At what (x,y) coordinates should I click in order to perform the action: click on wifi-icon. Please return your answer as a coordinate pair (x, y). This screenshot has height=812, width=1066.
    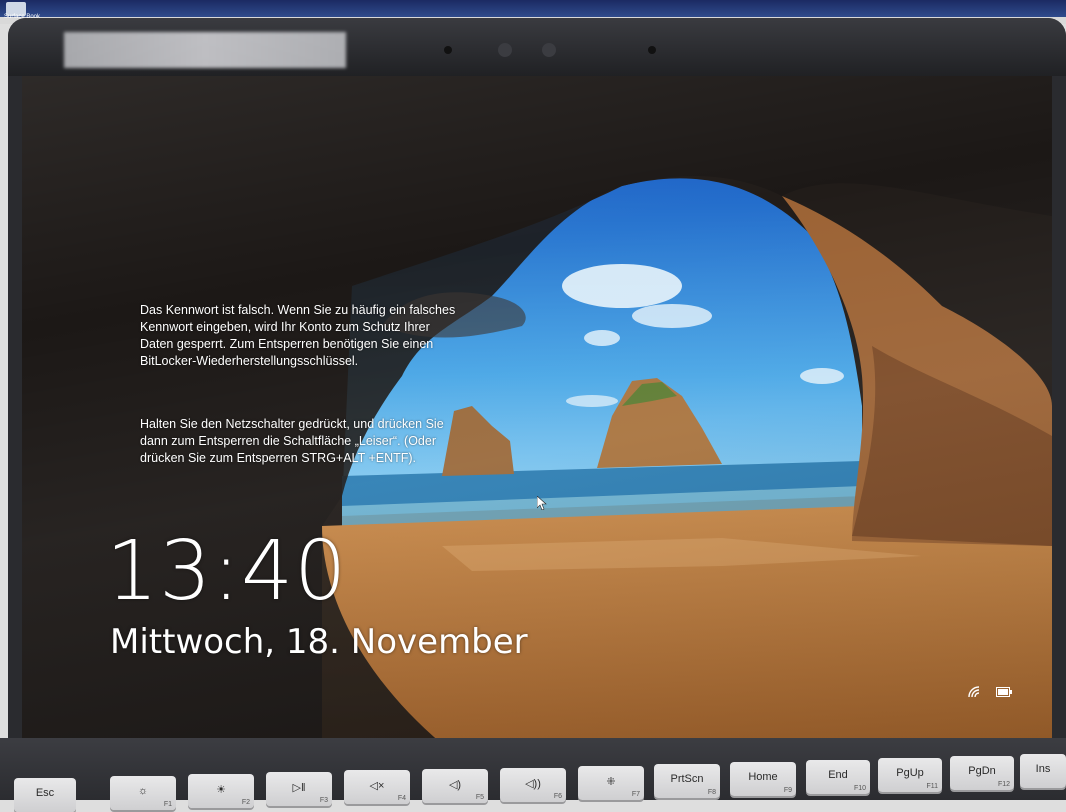
    Looking at the image, I should click on (975, 692).